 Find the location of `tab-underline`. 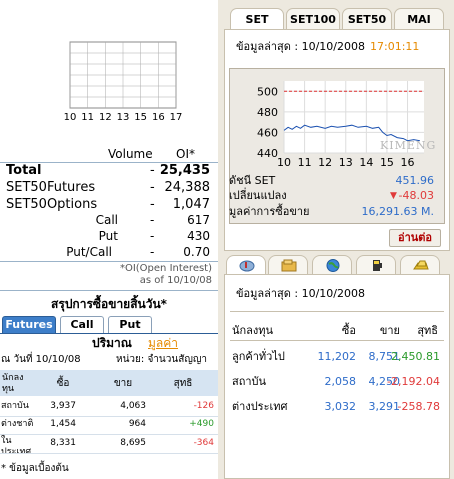

tab-underline is located at coordinates (109, 333).